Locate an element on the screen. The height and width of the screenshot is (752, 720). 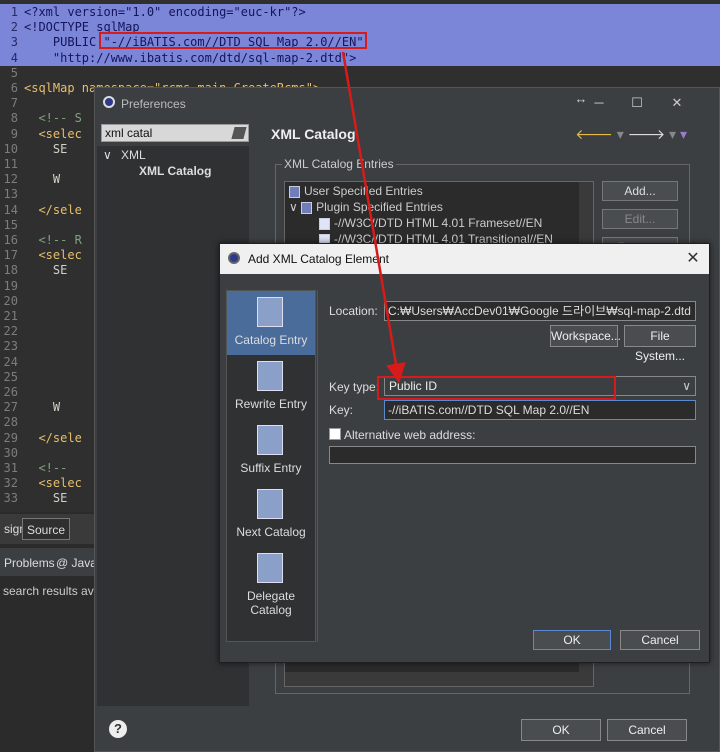
list-item: -//W3C//DTD HTML 4.01 Frameset//EN is located at coordinates (430, 223).